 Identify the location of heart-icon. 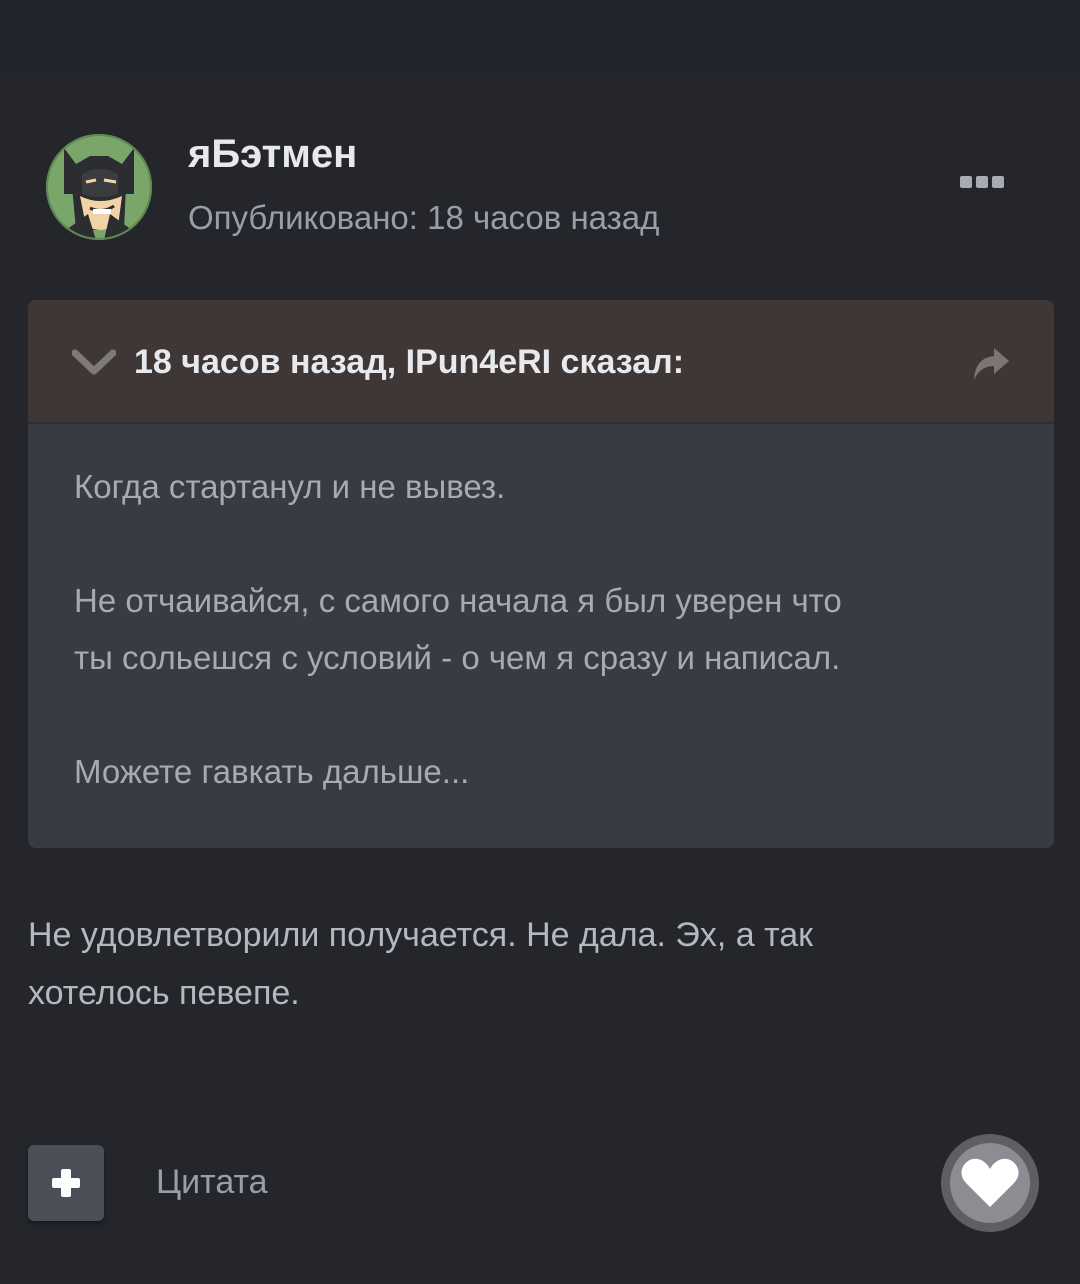
(990, 1182).